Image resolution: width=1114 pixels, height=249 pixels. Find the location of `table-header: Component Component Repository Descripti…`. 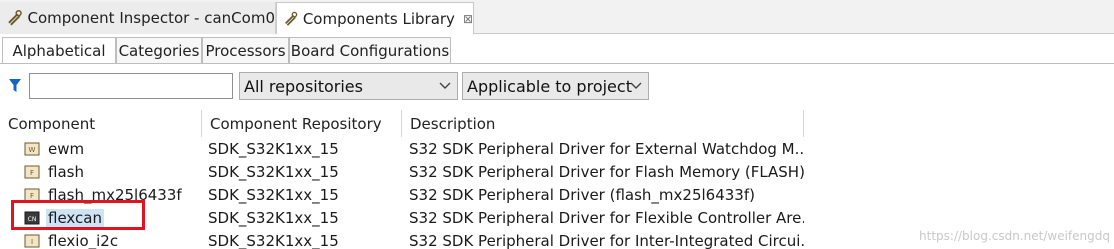

table-header: Component Component Repository Descripti… is located at coordinates (402, 123).